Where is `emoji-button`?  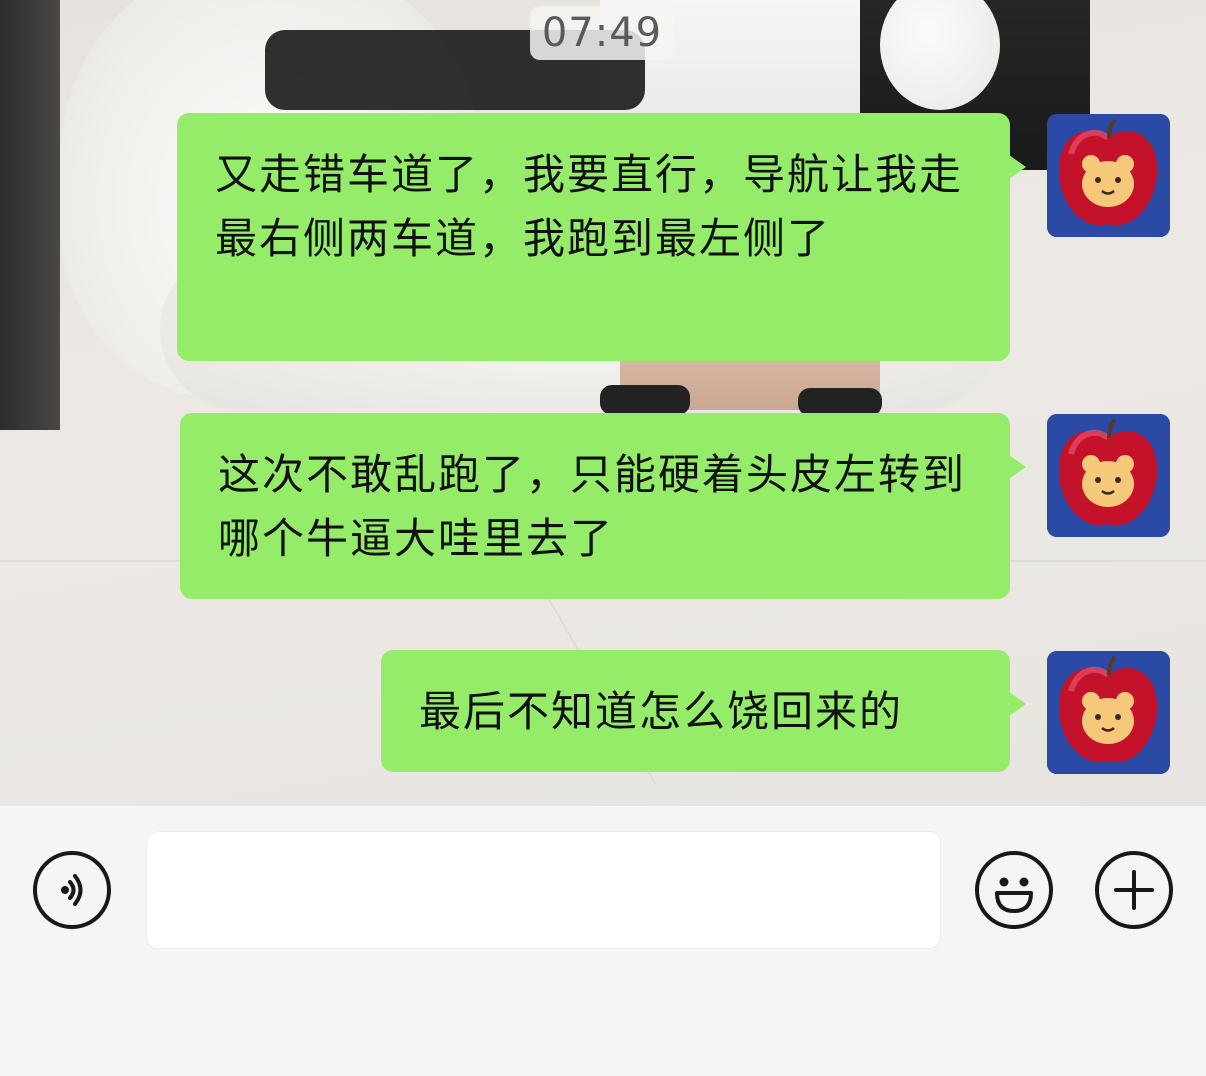 emoji-button is located at coordinates (1014, 890).